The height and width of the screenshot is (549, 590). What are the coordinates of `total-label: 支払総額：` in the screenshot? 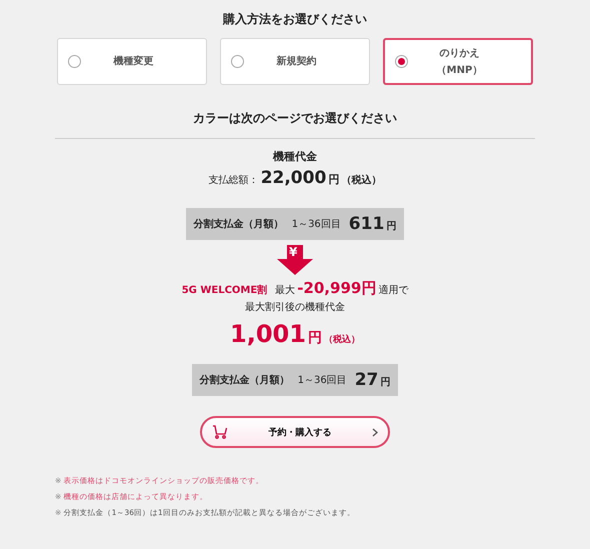 It's located at (233, 180).